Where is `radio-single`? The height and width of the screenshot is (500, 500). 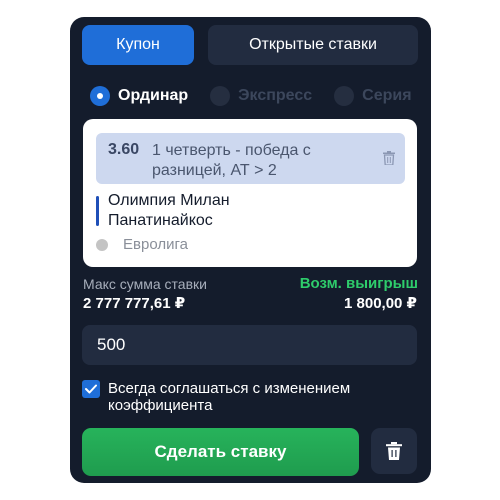
radio-single is located at coordinates (100, 96).